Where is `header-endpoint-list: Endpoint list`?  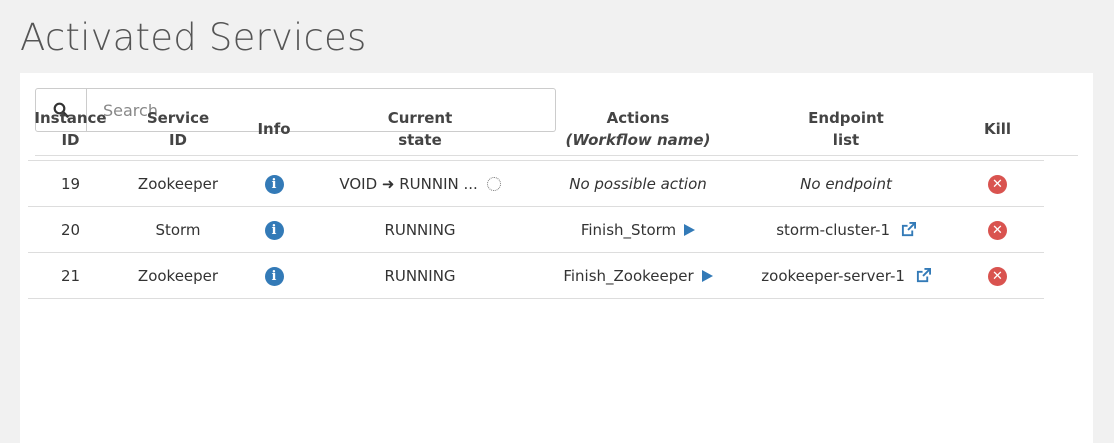
header-endpoint-list: Endpoint list is located at coordinates (846, 129).